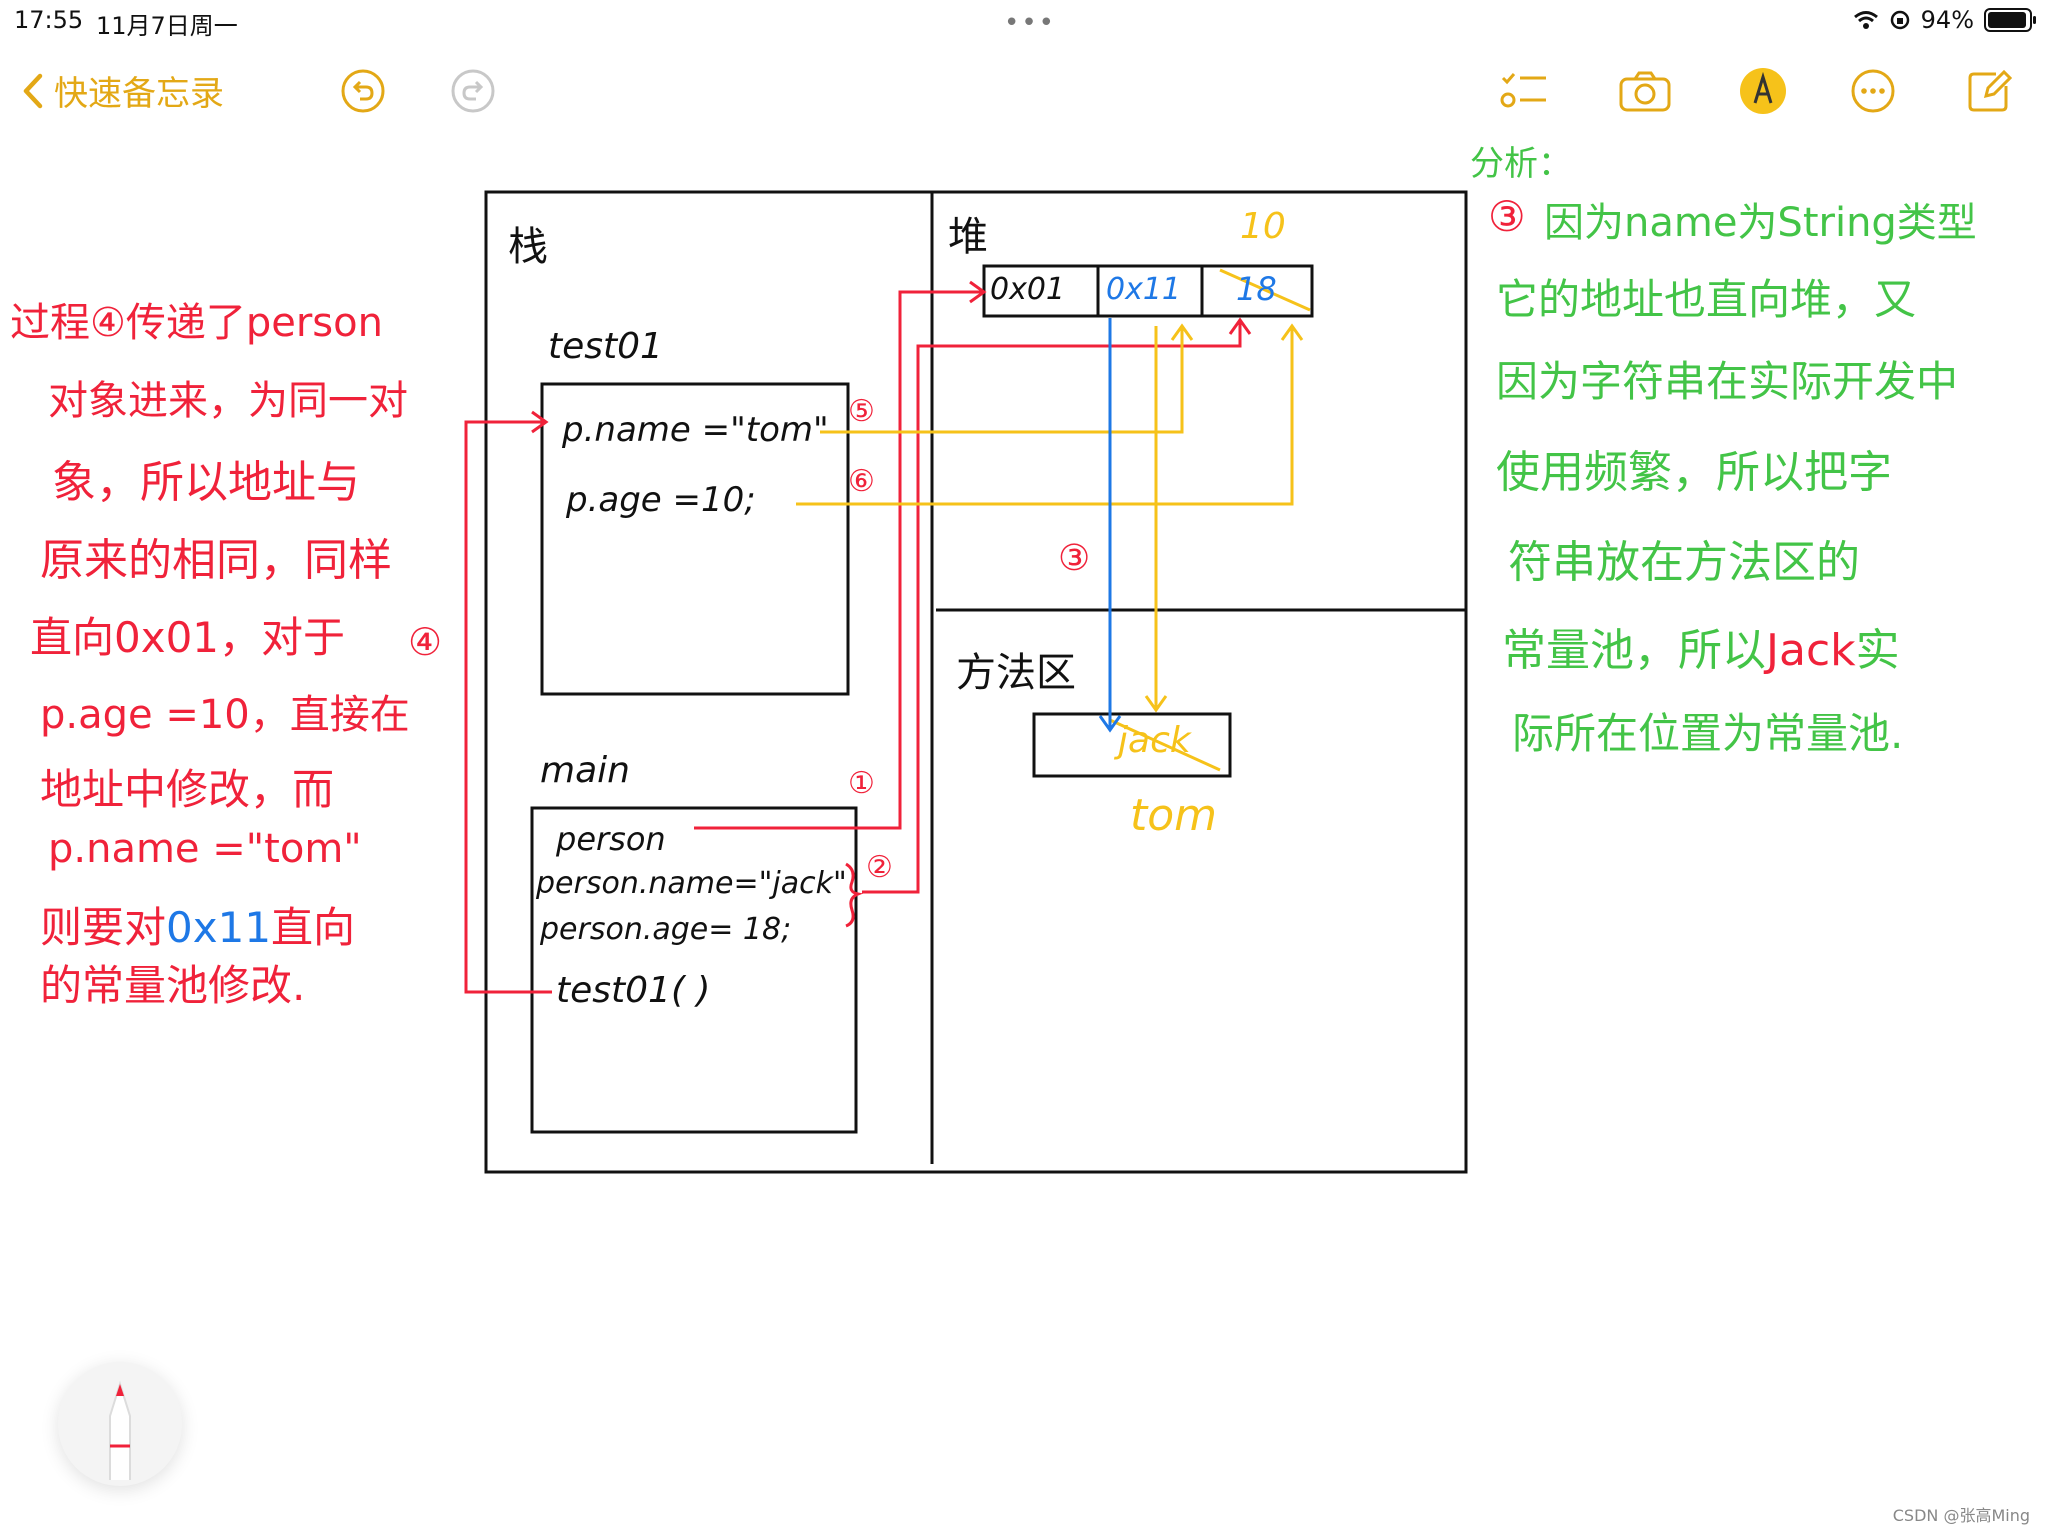  What do you see at coordinates (173, 985) in the screenshot?
I see `left-note-line-10: 的常量池修改.` at bounding box center [173, 985].